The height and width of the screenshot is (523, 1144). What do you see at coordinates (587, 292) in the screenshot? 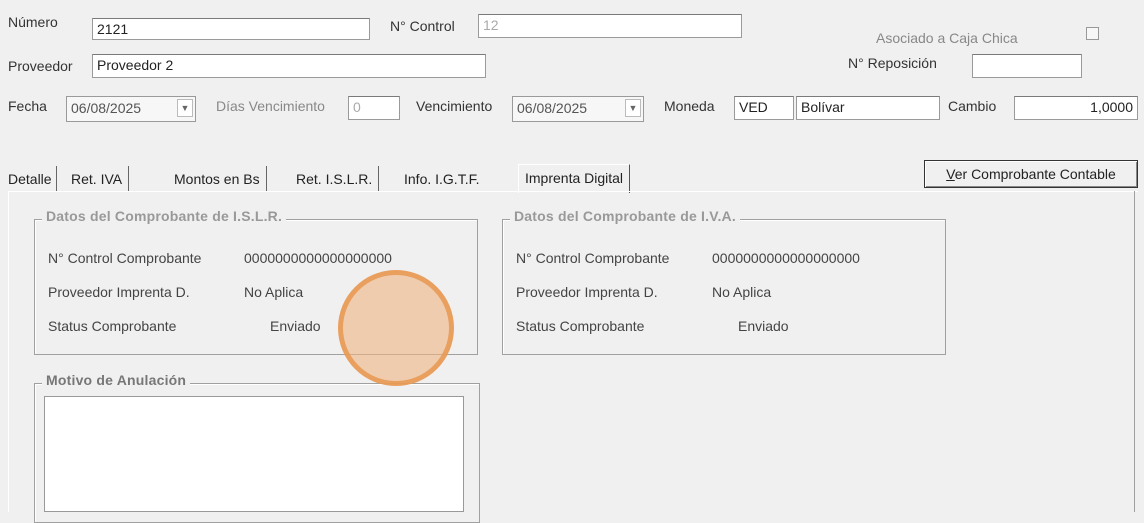
I see `iva-imprenta-label: Proveedor Imprenta D.` at bounding box center [587, 292].